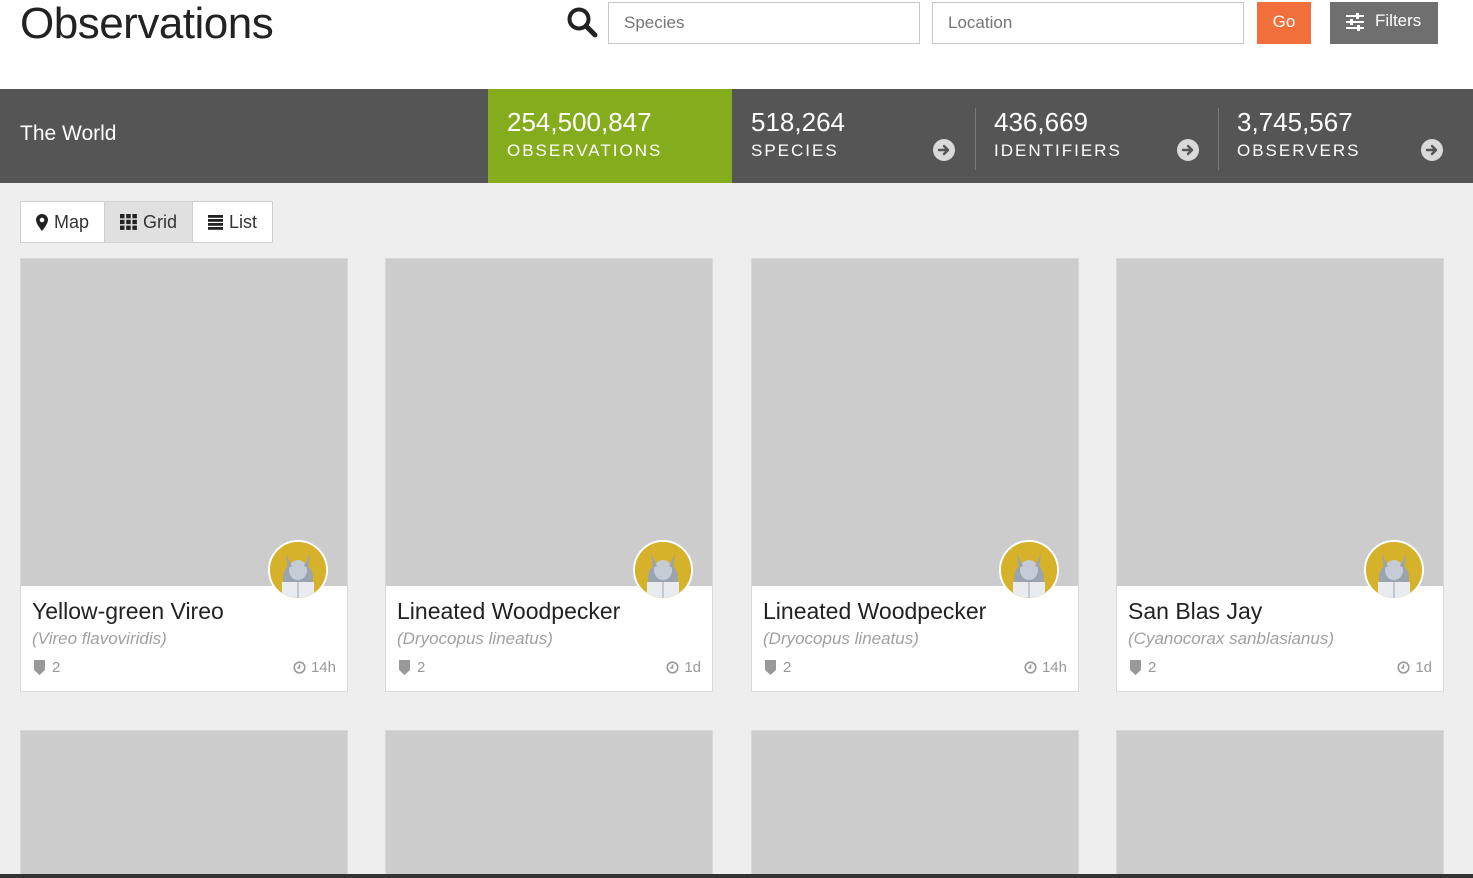 The height and width of the screenshot is (878, 1473). Describe the element at coordinates (1088, 23) in the screenshot. I see `location-input` at that location.